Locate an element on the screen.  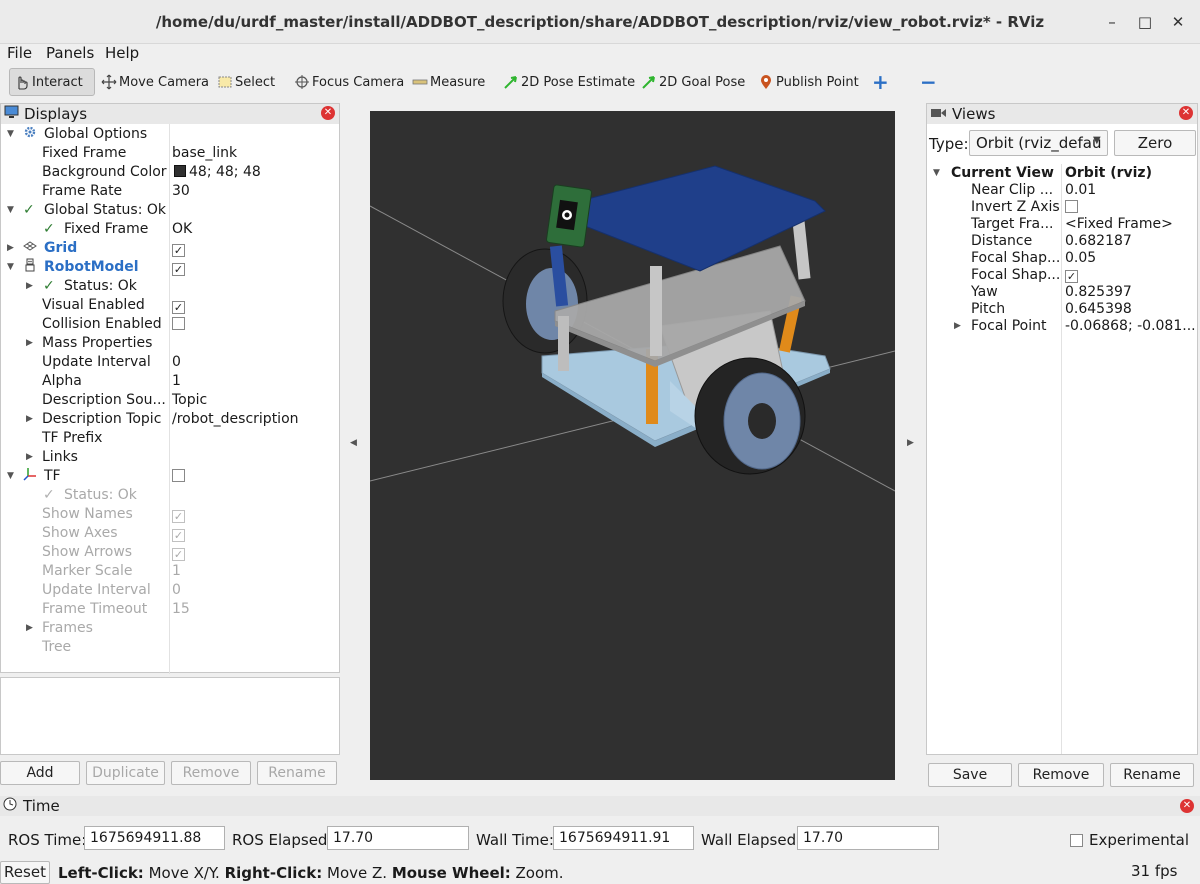
reset-button: Reset is located at coordinates (25, 872).